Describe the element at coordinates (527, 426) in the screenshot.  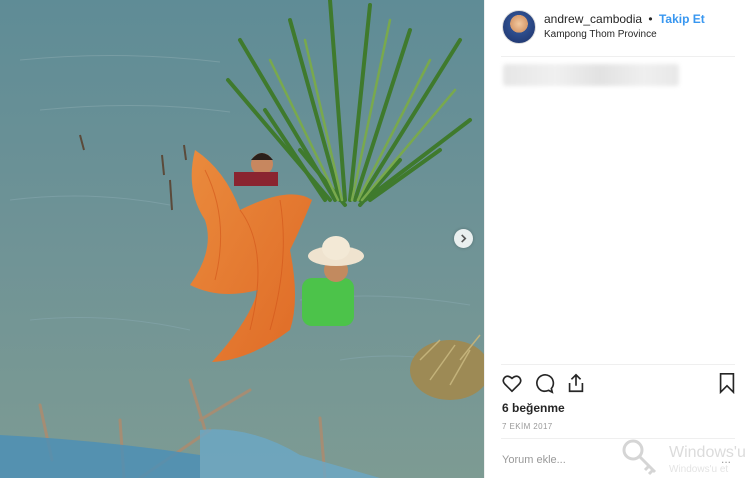
I see `post-date: 7 EKİM 2017` at that location.